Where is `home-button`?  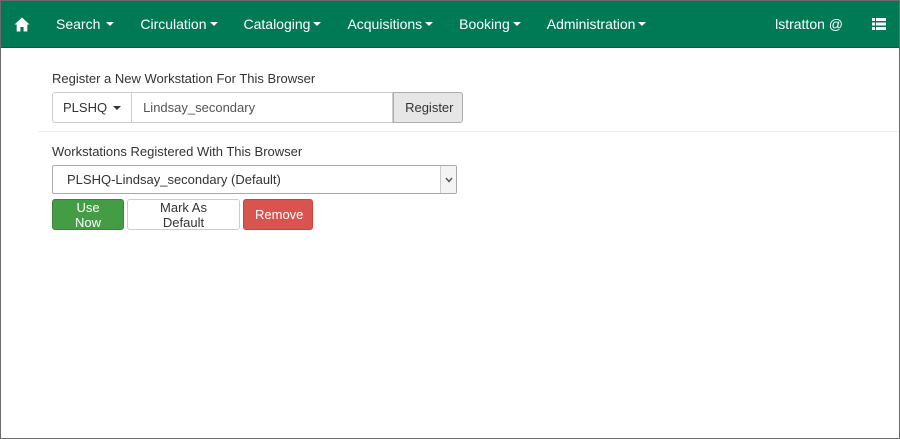 home-button is located at coordinates (22, 24).